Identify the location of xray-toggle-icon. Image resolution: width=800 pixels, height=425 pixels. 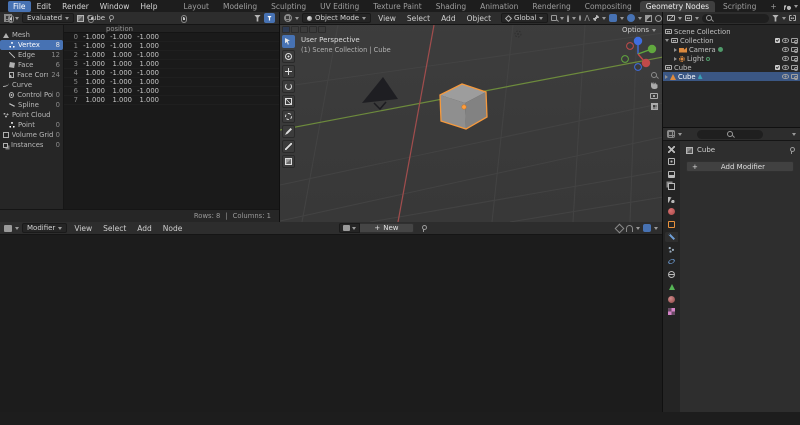
(648, 18).